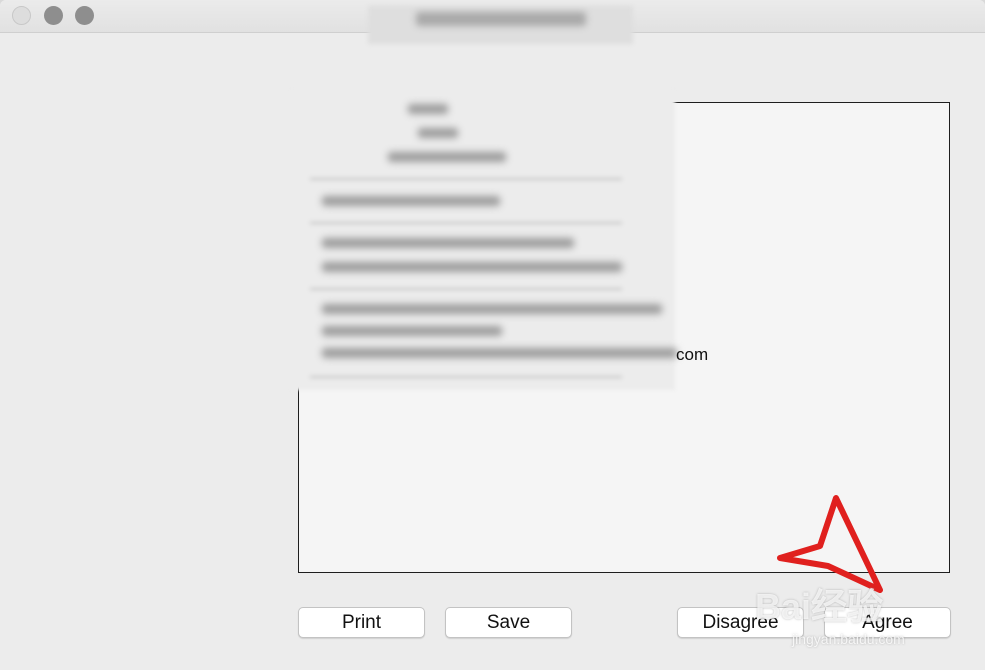 This screenshot has height=670, width=985. I want to click on disagree-button: Disagree, so click(740, 622).